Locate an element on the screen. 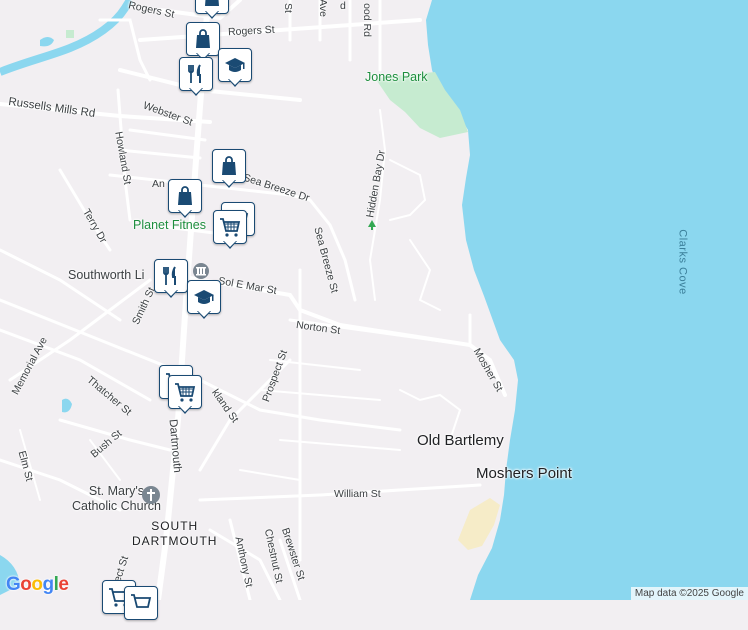  street-label-d-top: d is located at coordinates (343, 6).